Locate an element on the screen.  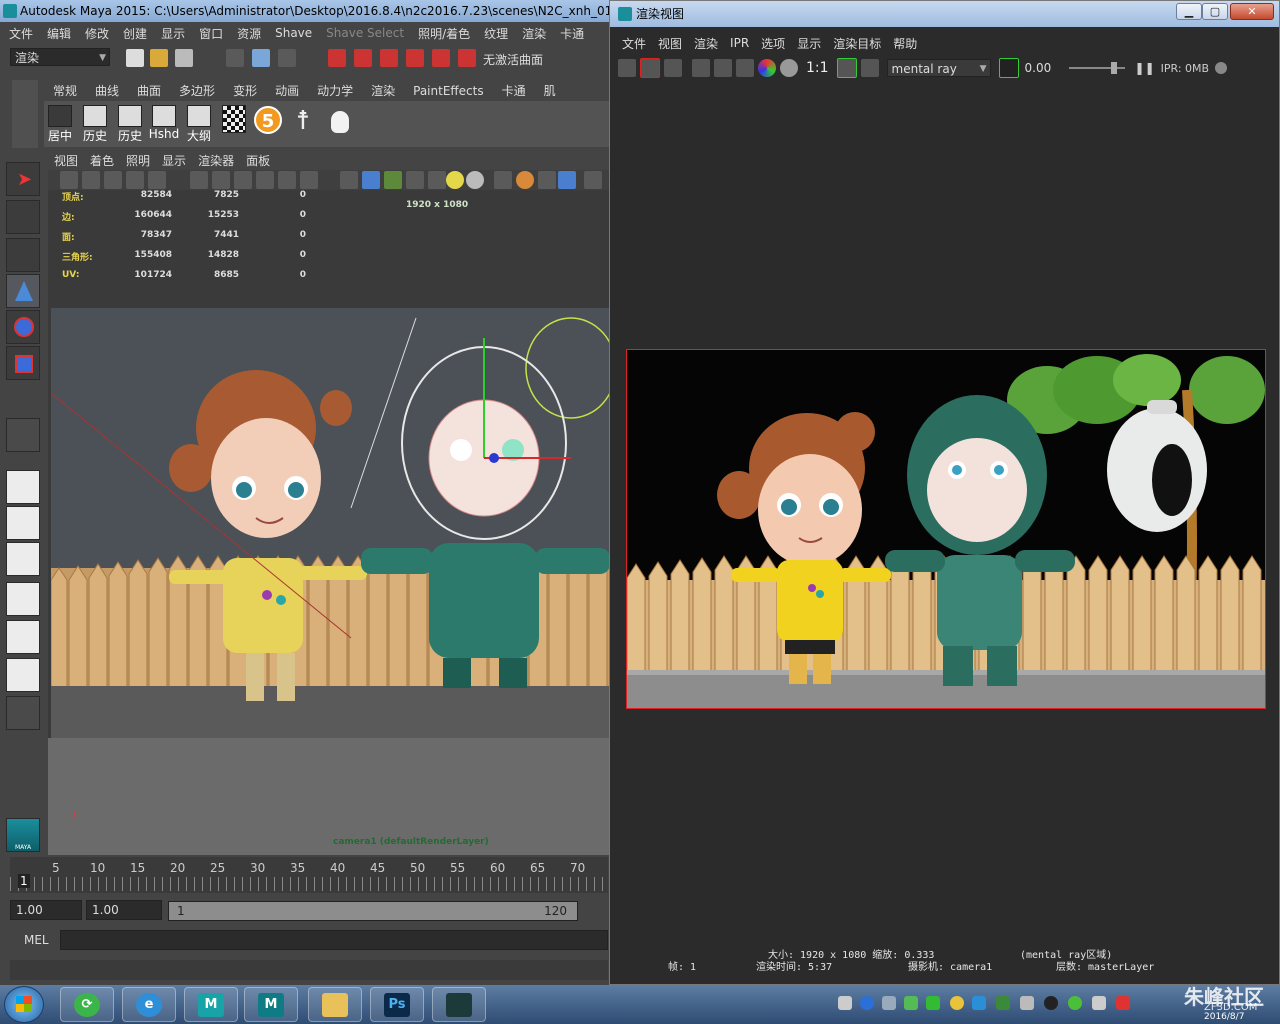
open-scene-icon is located at coordinates (159, 58).